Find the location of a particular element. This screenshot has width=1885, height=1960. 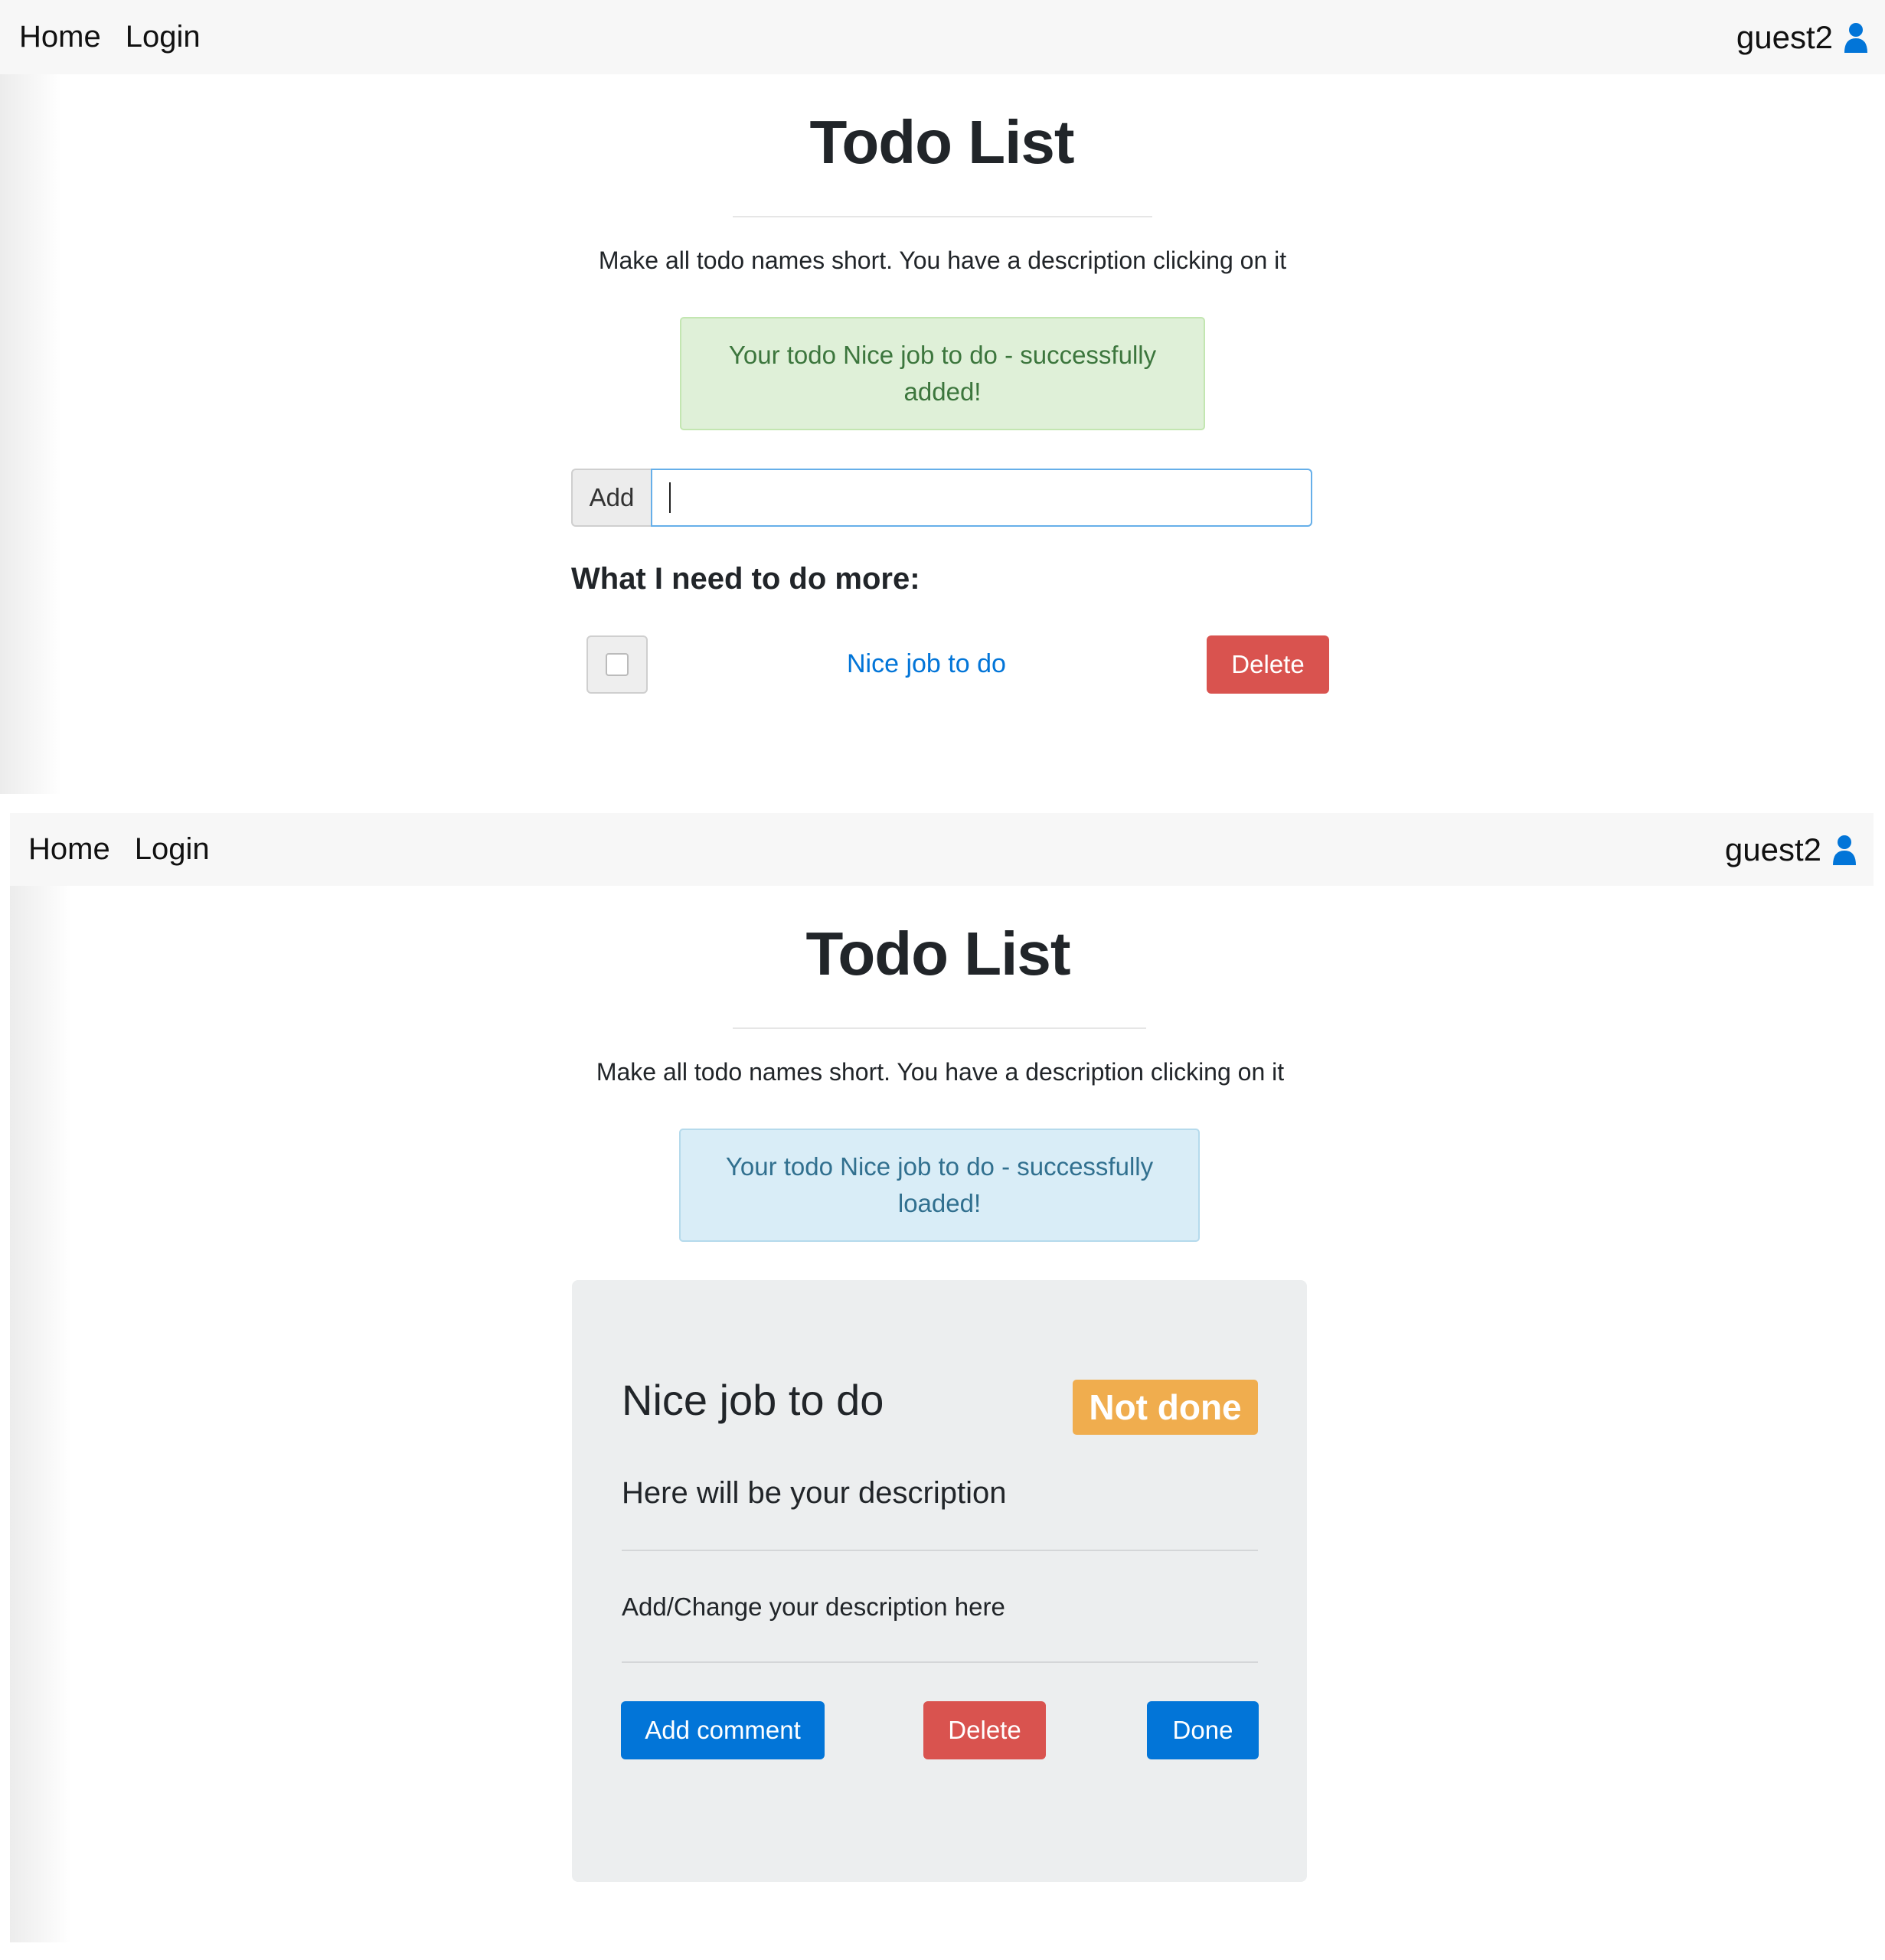

add-todo-form: Add is located at coordinates (942, 498).